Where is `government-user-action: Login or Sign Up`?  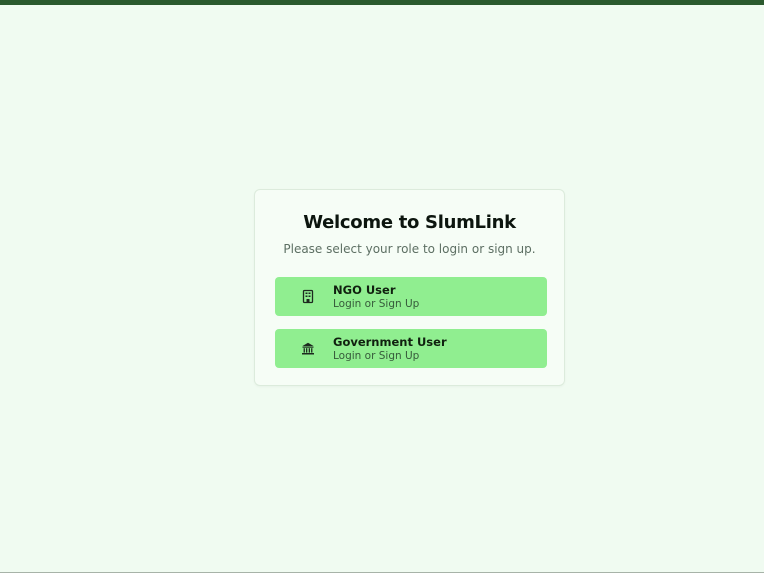
government-user-action: Login or Sign Up is located at coordinates (376, 356).